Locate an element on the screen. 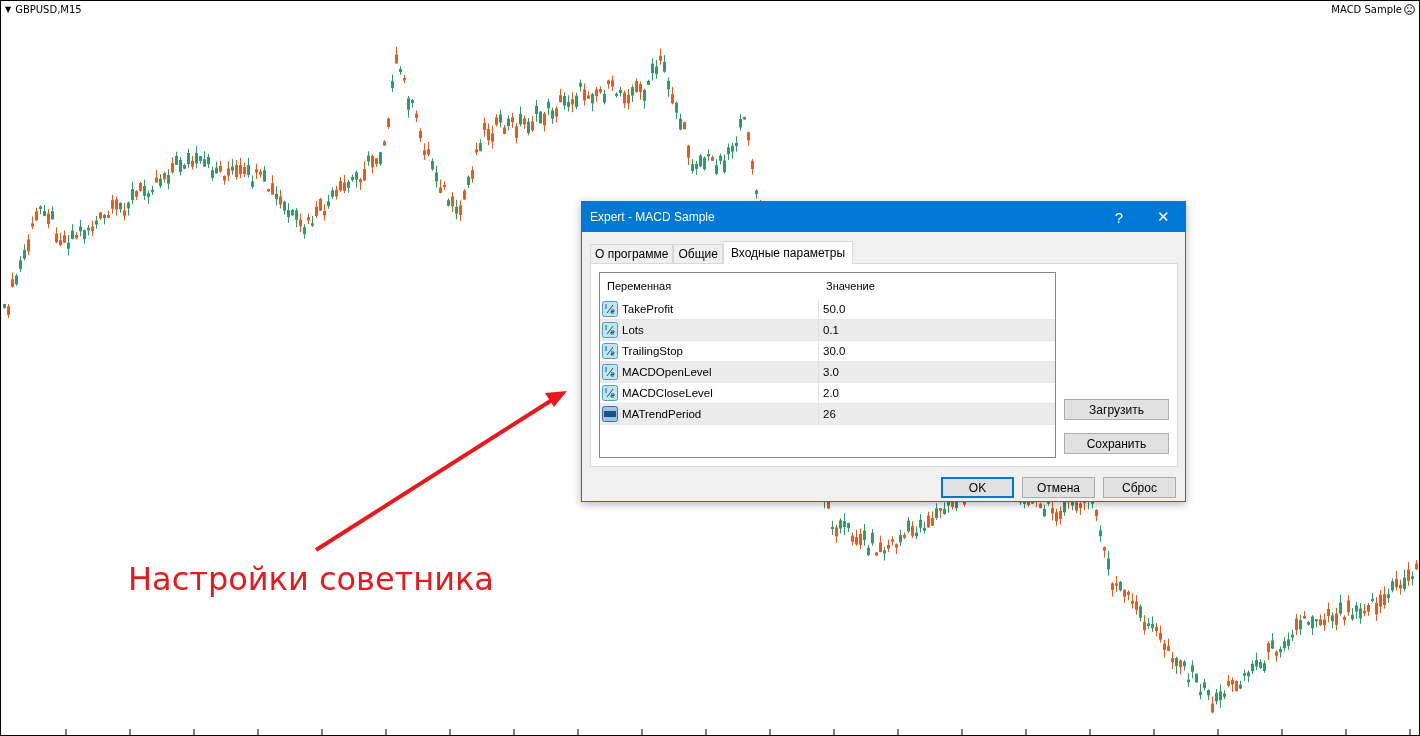 The width and height of the screenshot is (1420, 736). tab: Входные параметры is located at coordinates (788, 252).